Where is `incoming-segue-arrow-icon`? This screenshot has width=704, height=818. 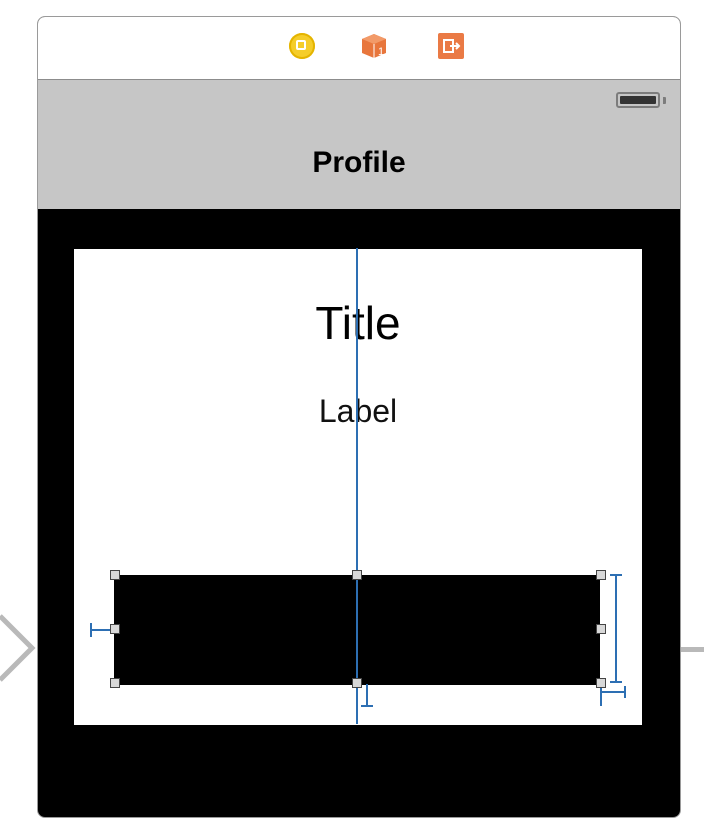
incoming-segue-arrow-icon is located at coordinates (18, 648).